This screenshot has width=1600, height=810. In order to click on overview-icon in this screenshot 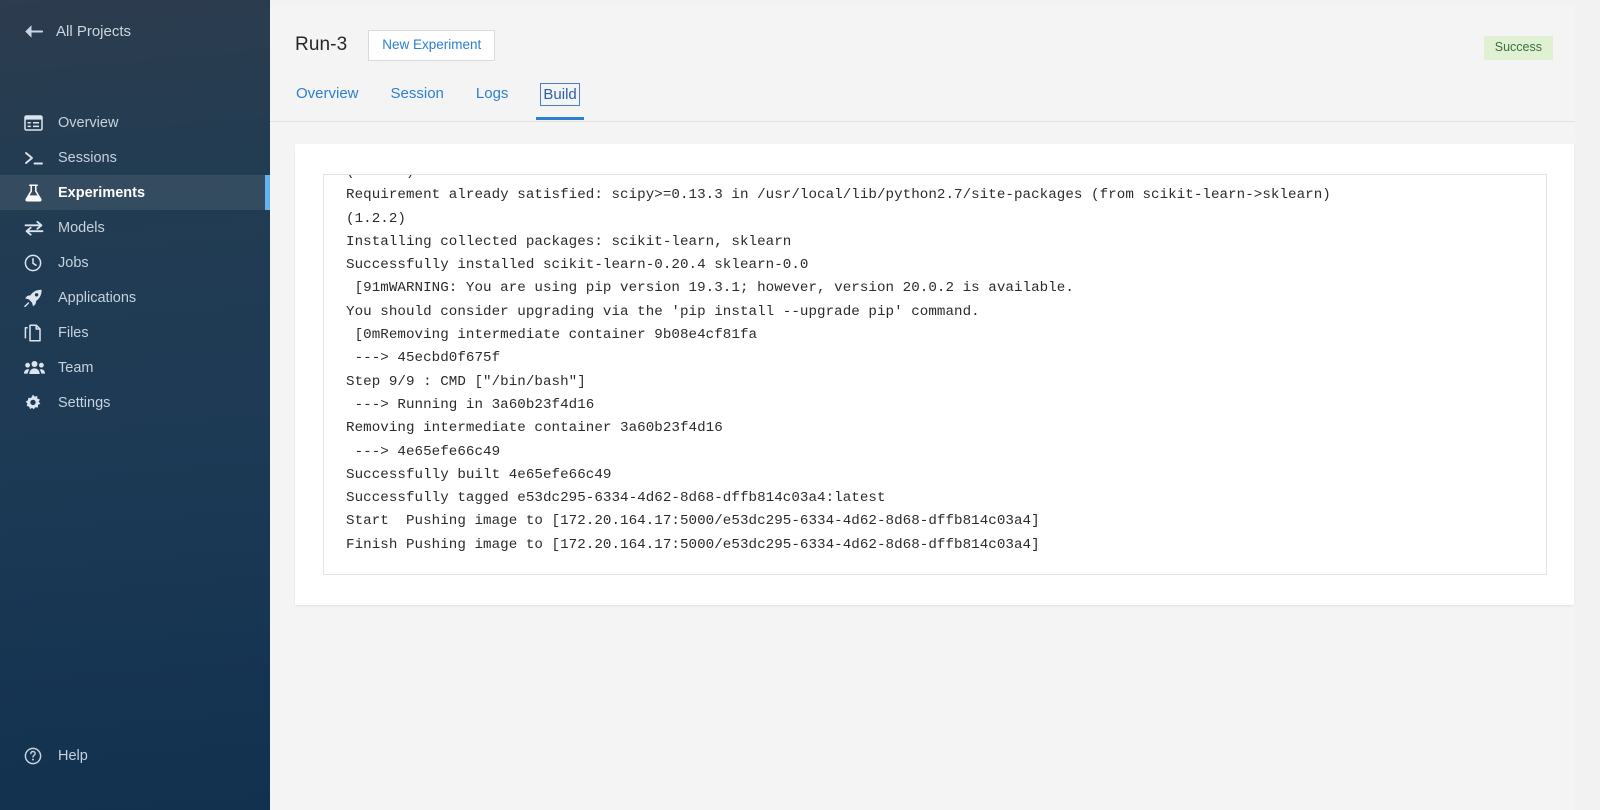, I will do `click(39, 122)`.